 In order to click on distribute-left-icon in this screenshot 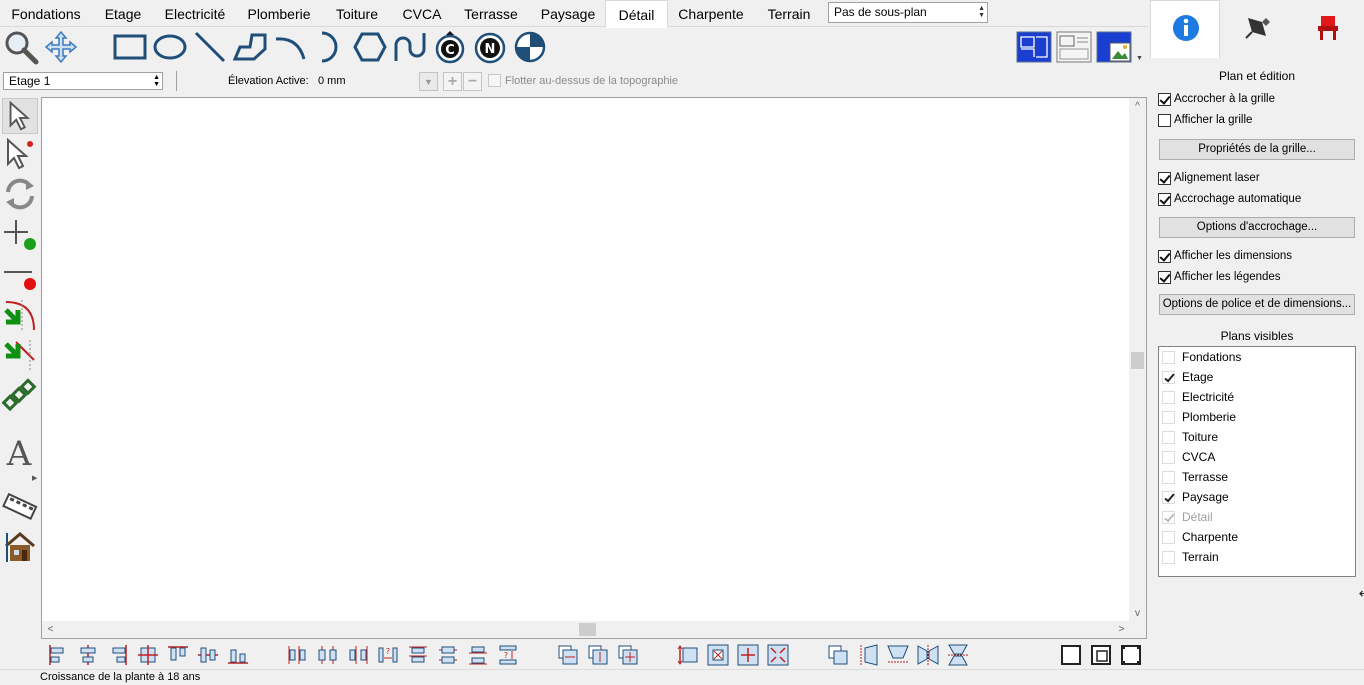, I will do `click(298, 655)`.